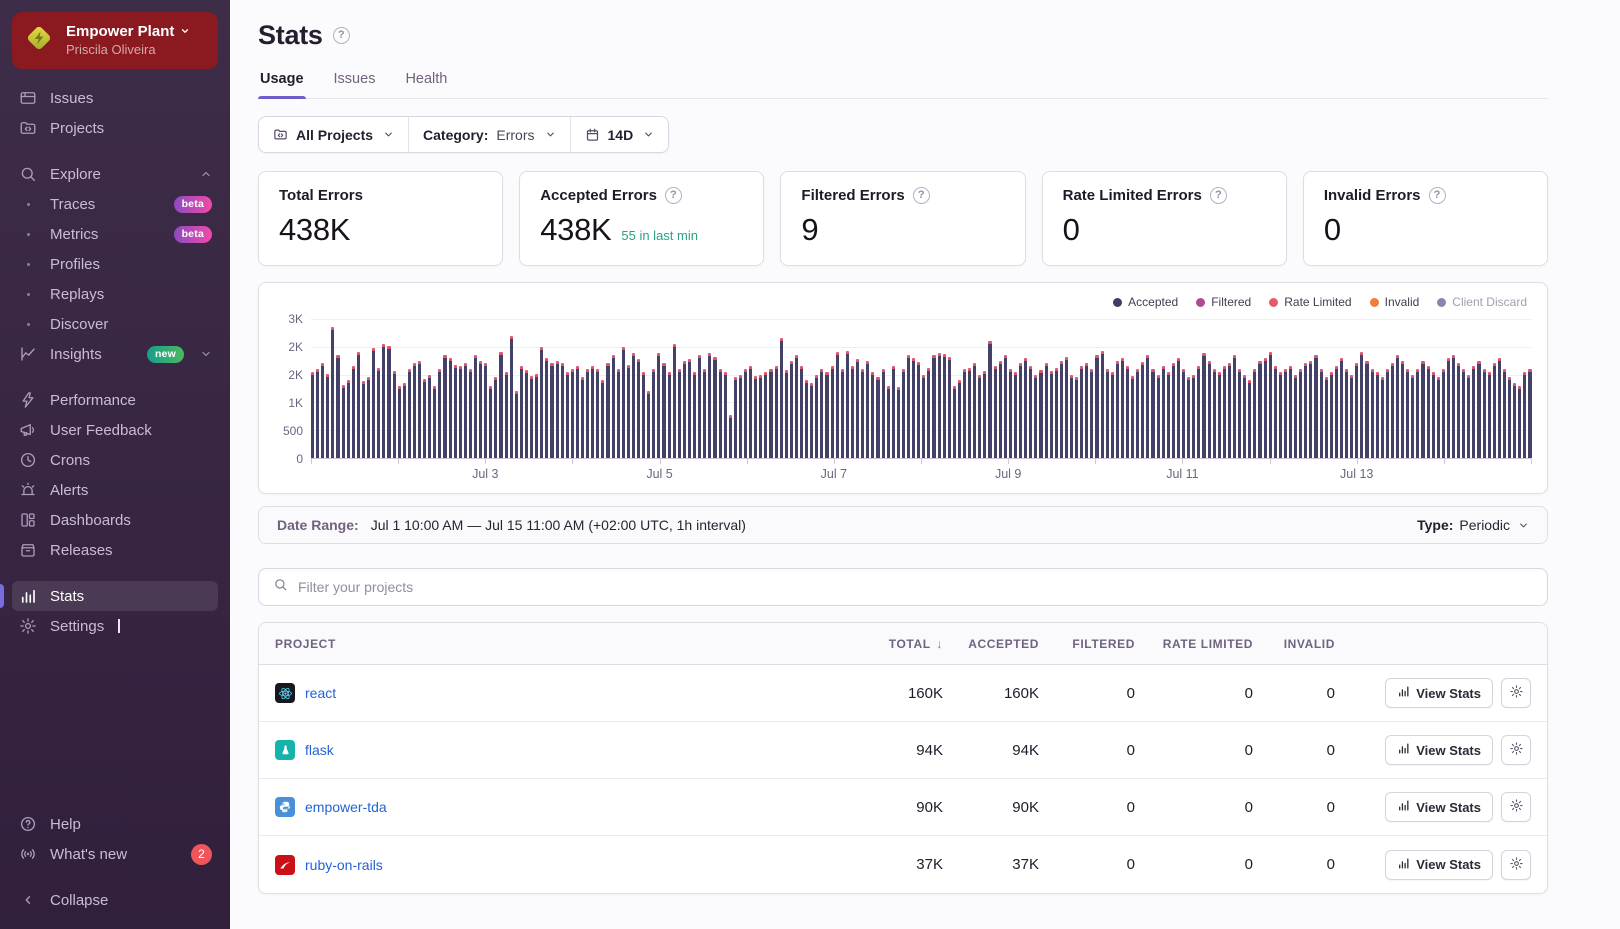  Describe the element at coordinates (1294, 644) in the screenshot. I see `column-header-invalid: INVALID` at that location.